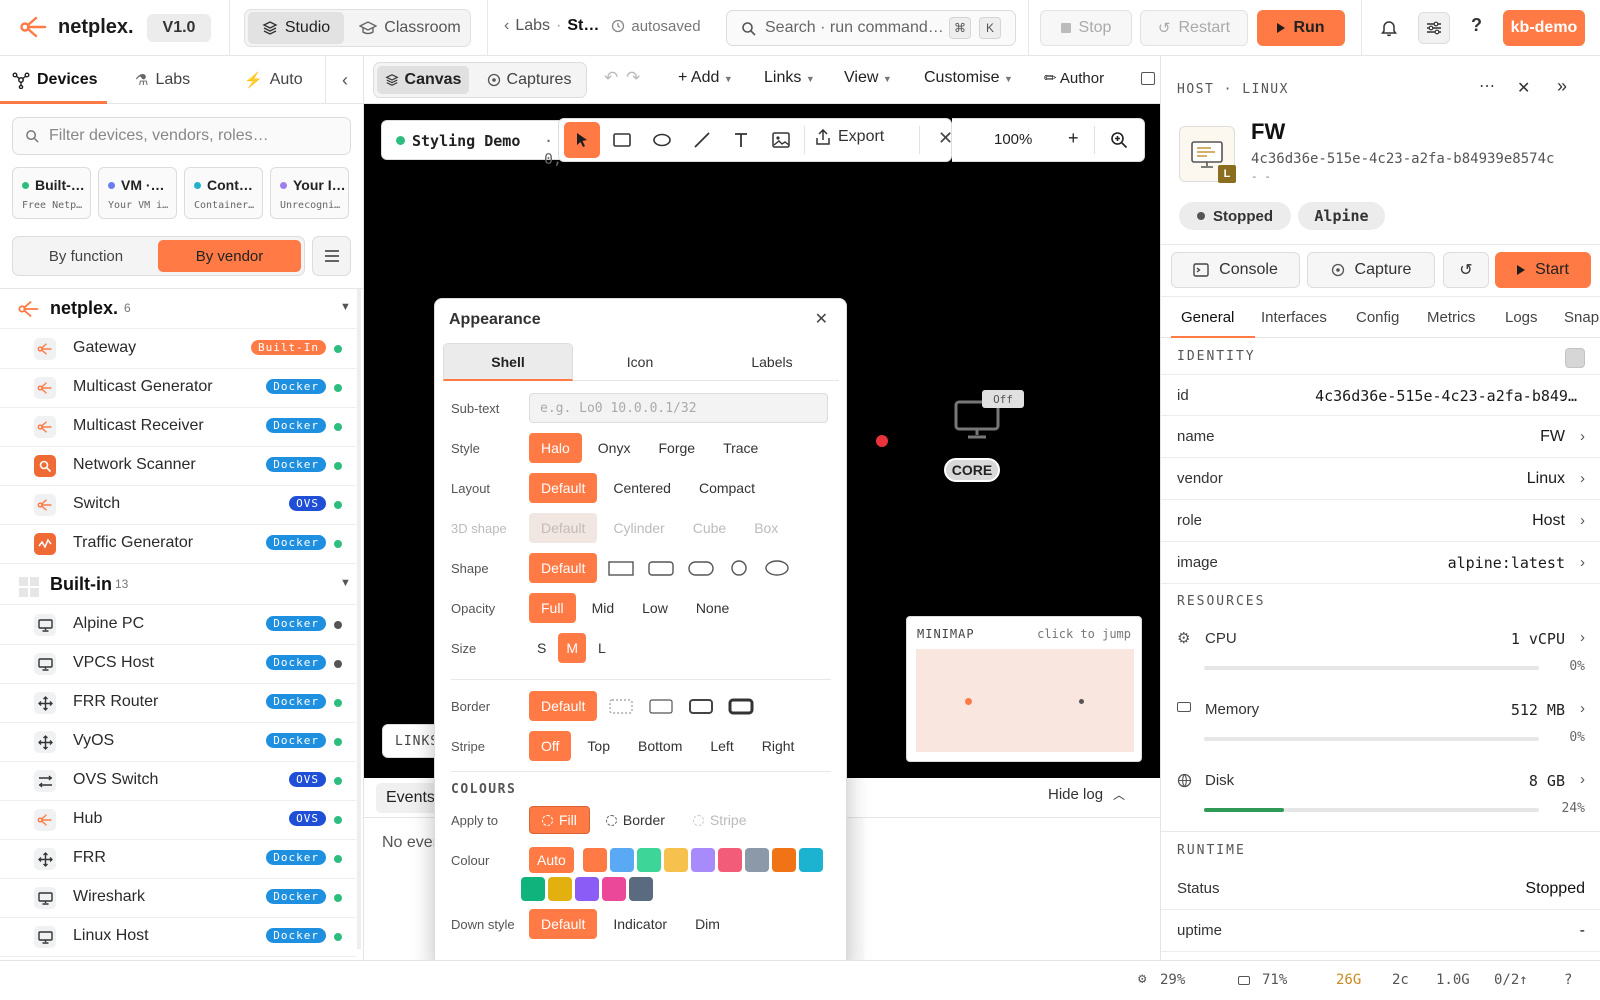  I want to click on device-row: Network Scanner Docker, so click(178, 466).